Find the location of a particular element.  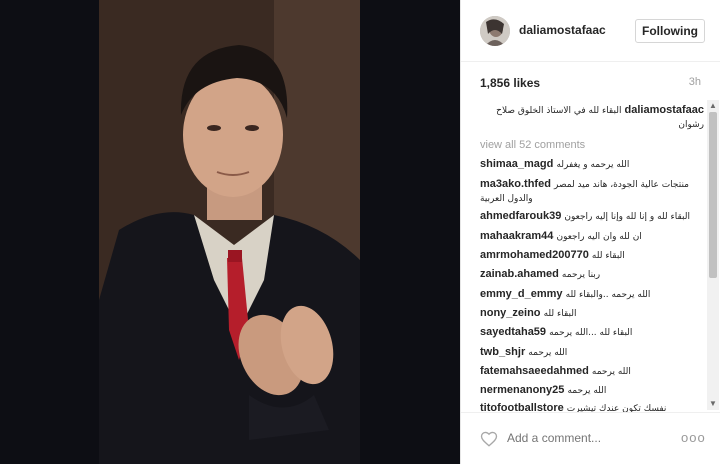

comment-item: zainab.ahamed ربنا يرحمه is located at coordinates (592, 275).